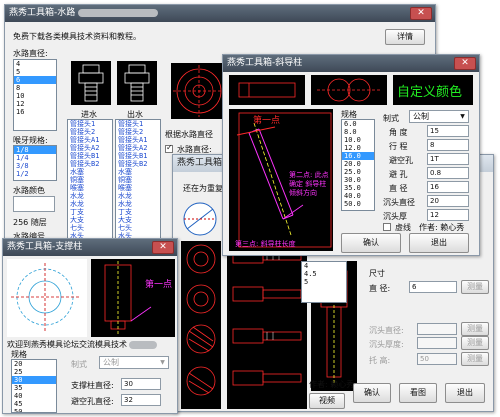 The height and width of the screenshot is (417, 500). What do you see at coordinates (267, 325) in the screenshot?
I see `preview-drawings` at bounding box center [267, 325].